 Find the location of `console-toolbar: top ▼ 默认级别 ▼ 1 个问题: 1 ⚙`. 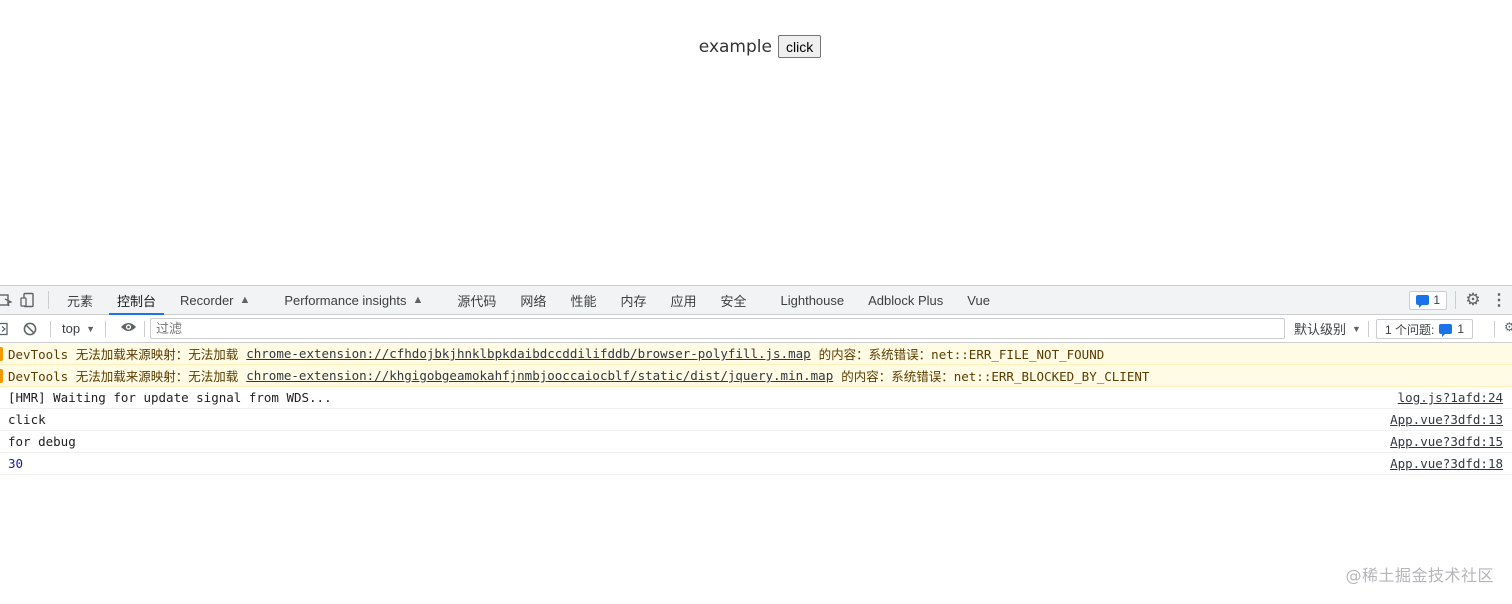

console-toolbar: top ▼ 默认级别 ▼ 1 个问题: 1 ⚙ is located at coordinates (756, 329).